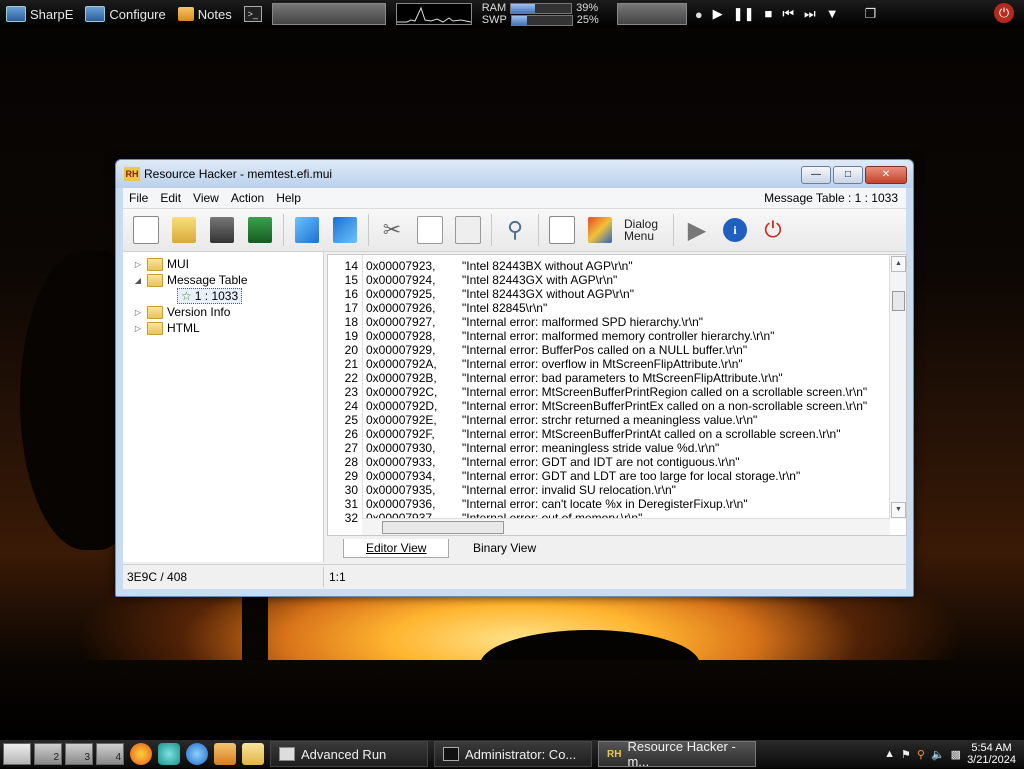 The height and width of the screenshot is (769, 1024). Describe the element at coordinates (831, 198) in the screenshot. I see `resource-context-label: Message Table : 1 : 1033` at that location.